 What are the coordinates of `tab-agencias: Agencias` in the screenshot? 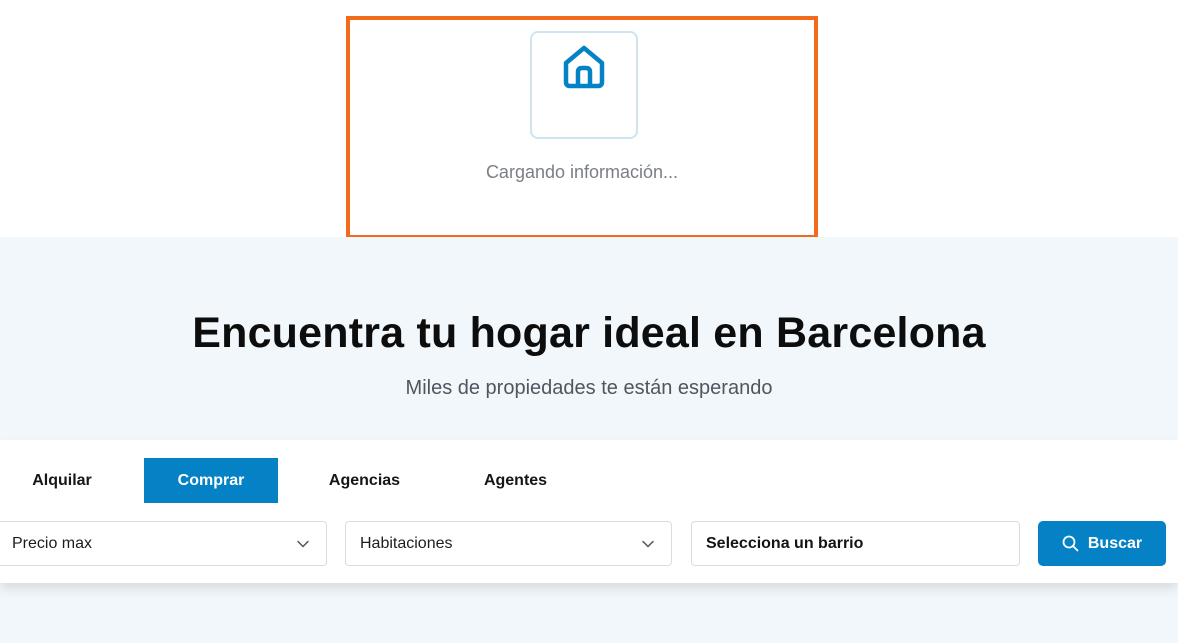 It's located at (364, 480).